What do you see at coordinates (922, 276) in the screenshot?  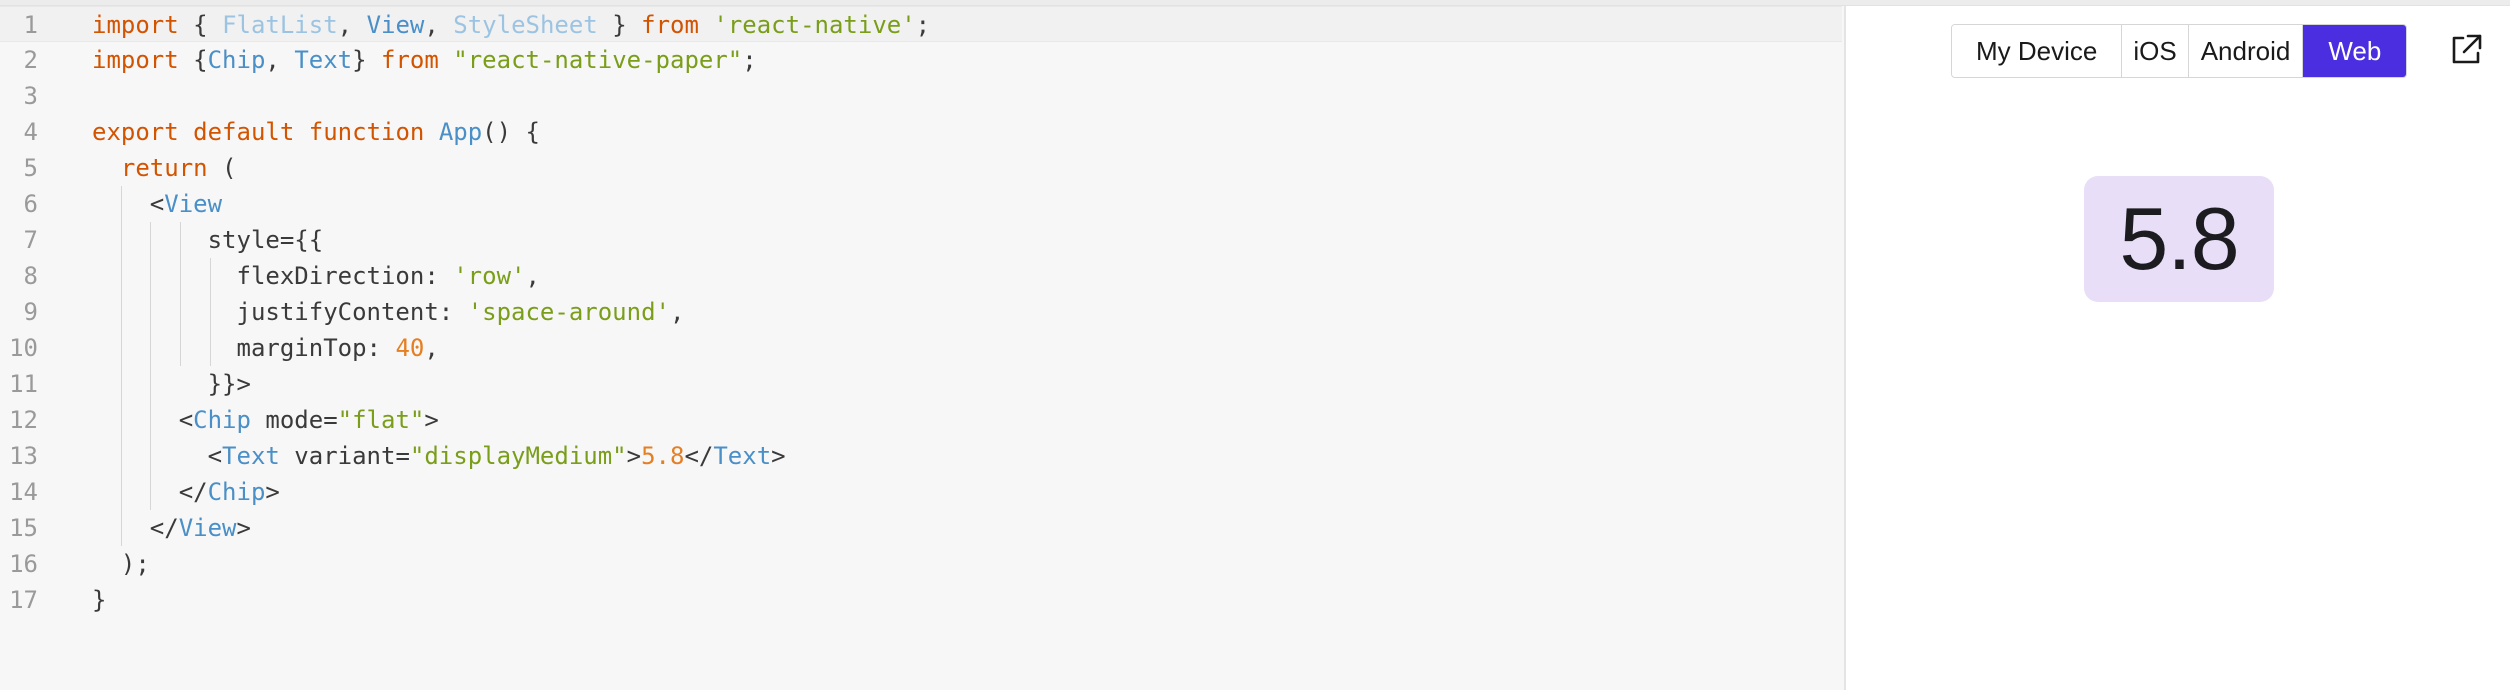 I see `code-line: 8 flexDirection: 'row',` at bounding box center [922, 276].